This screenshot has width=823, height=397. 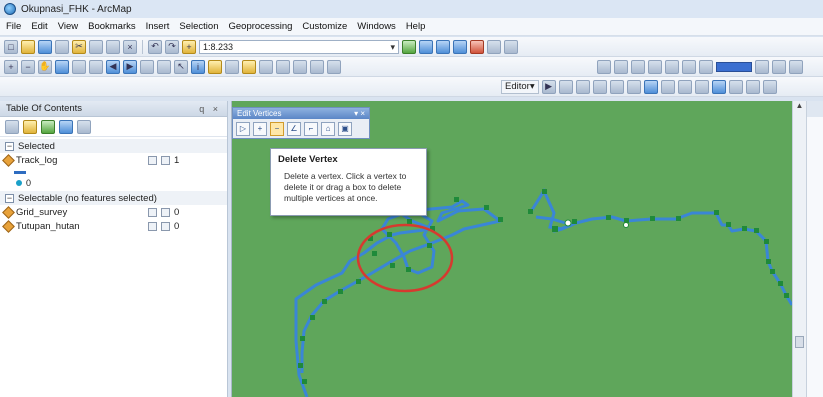 I want to click on html-popup-icon, so click(x=232, y=66).